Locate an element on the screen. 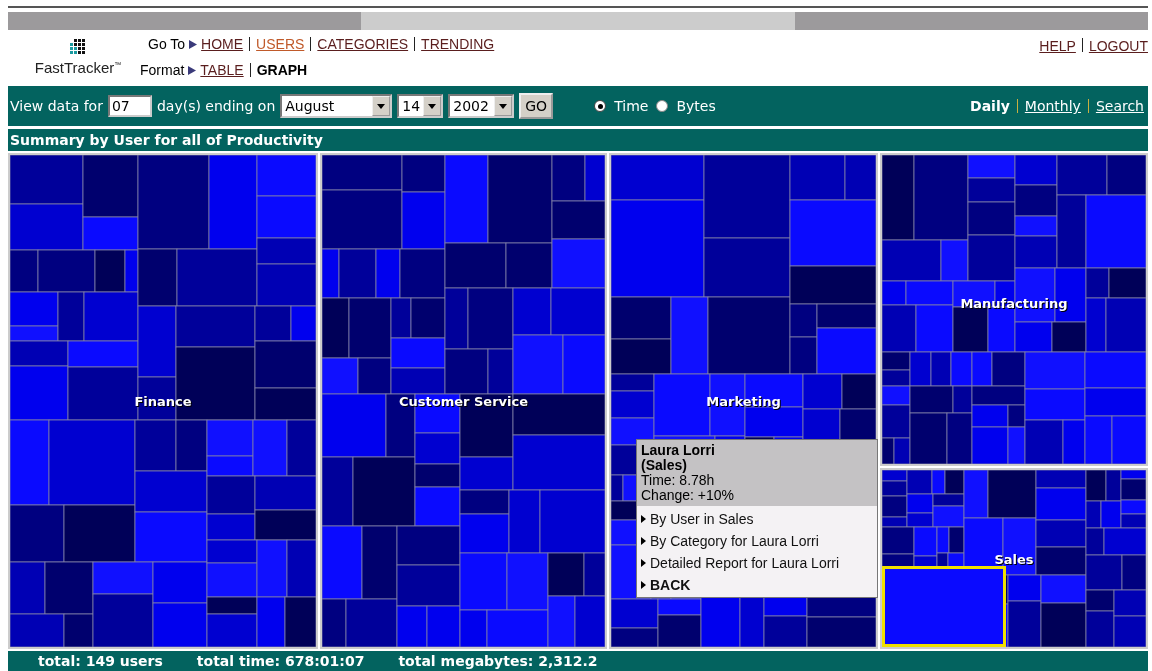  radio-label: Bytes is located at coordinates (696, 106).